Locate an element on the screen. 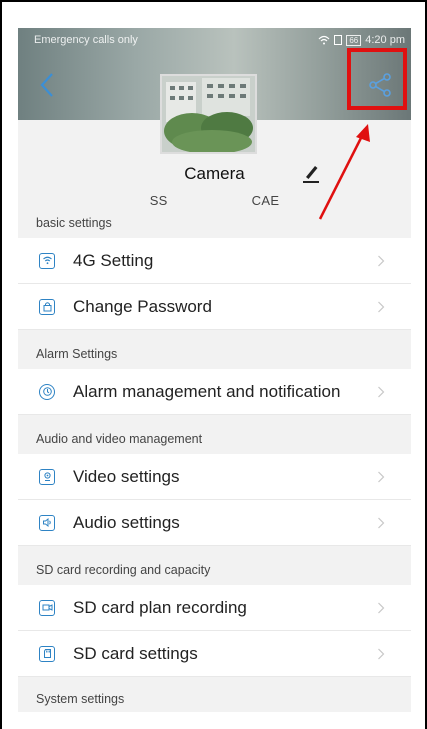 This screenshot has width=427, height=729. list-continuation is located at coordinates (214, 720).